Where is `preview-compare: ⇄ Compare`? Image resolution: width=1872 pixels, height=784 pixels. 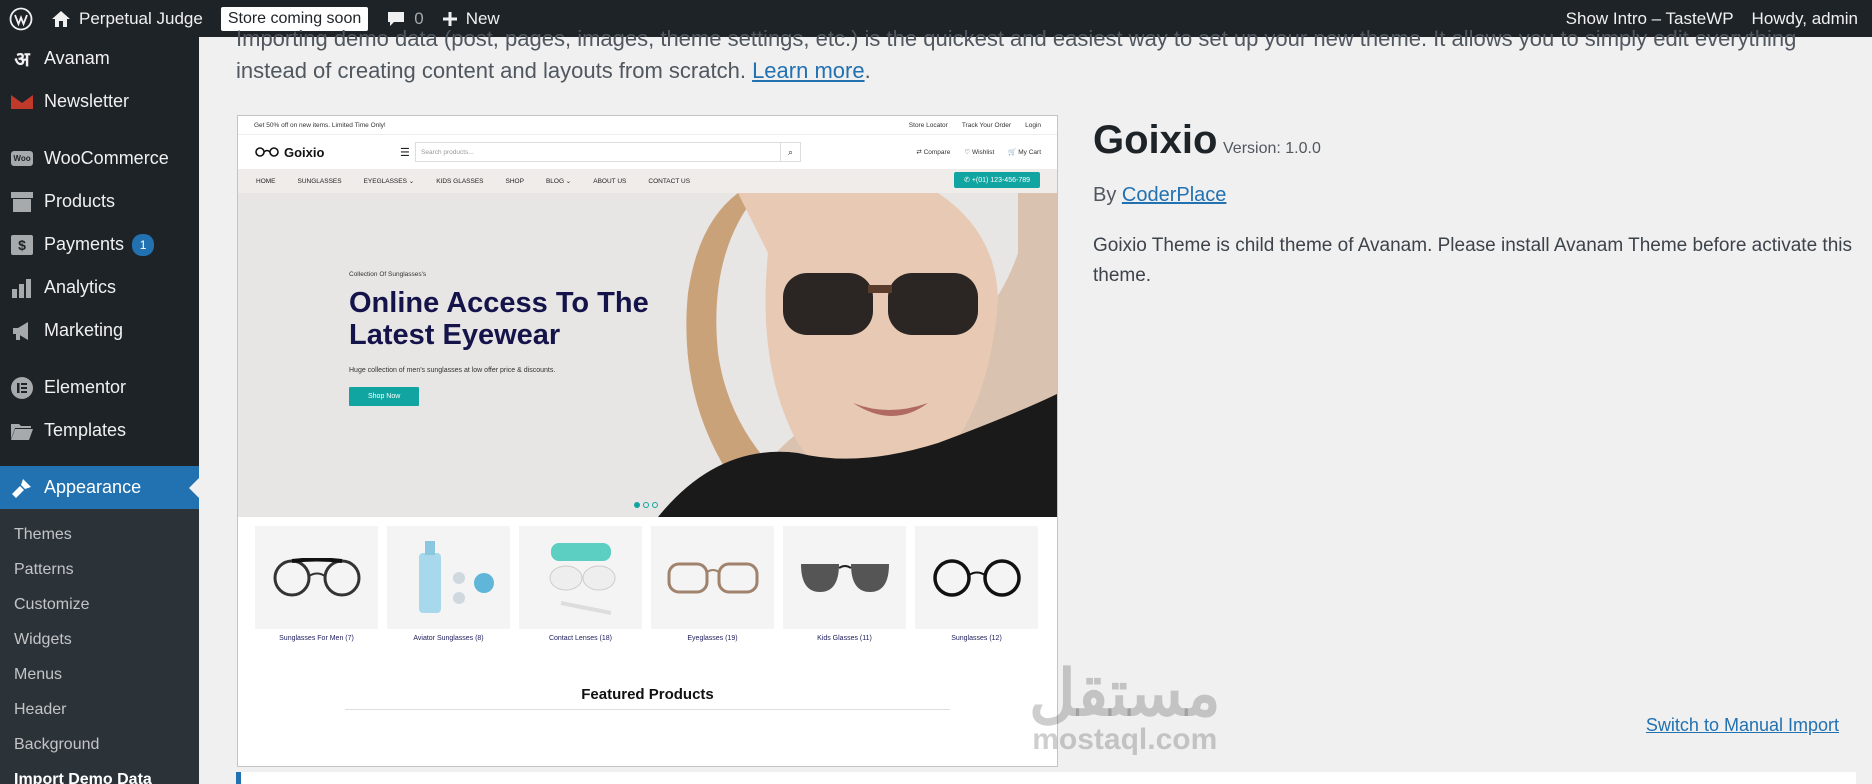 preview-compare: ⇄ Compare is located at coordinates (933, 152).